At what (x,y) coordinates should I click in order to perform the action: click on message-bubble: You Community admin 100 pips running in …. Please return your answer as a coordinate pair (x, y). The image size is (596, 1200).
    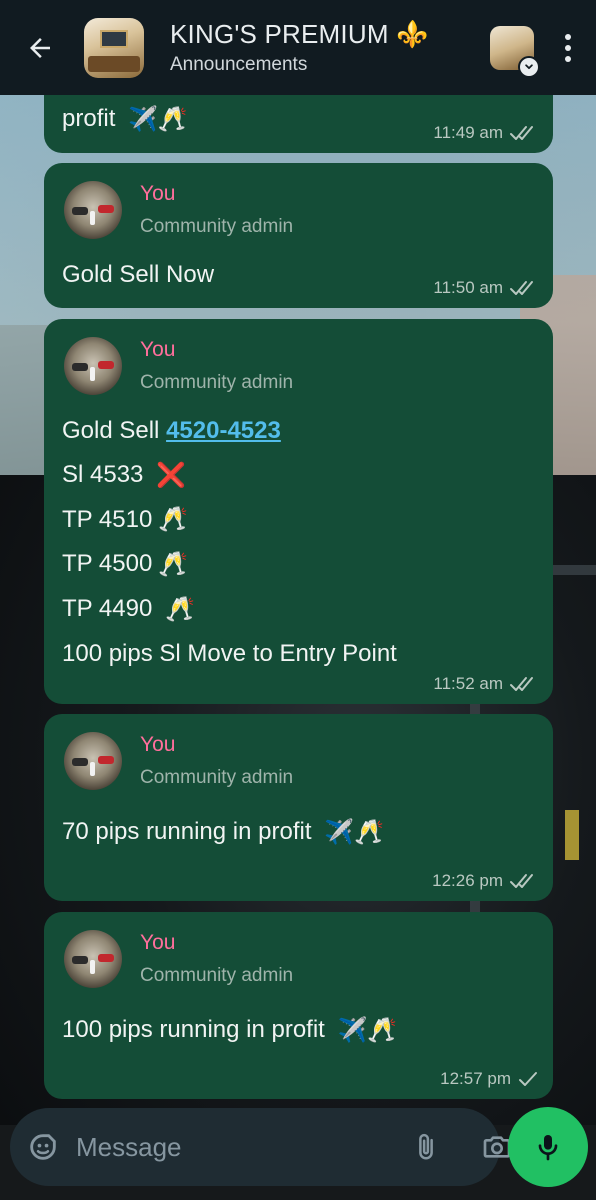
    Looking at the image, I should click on (298, 1005).